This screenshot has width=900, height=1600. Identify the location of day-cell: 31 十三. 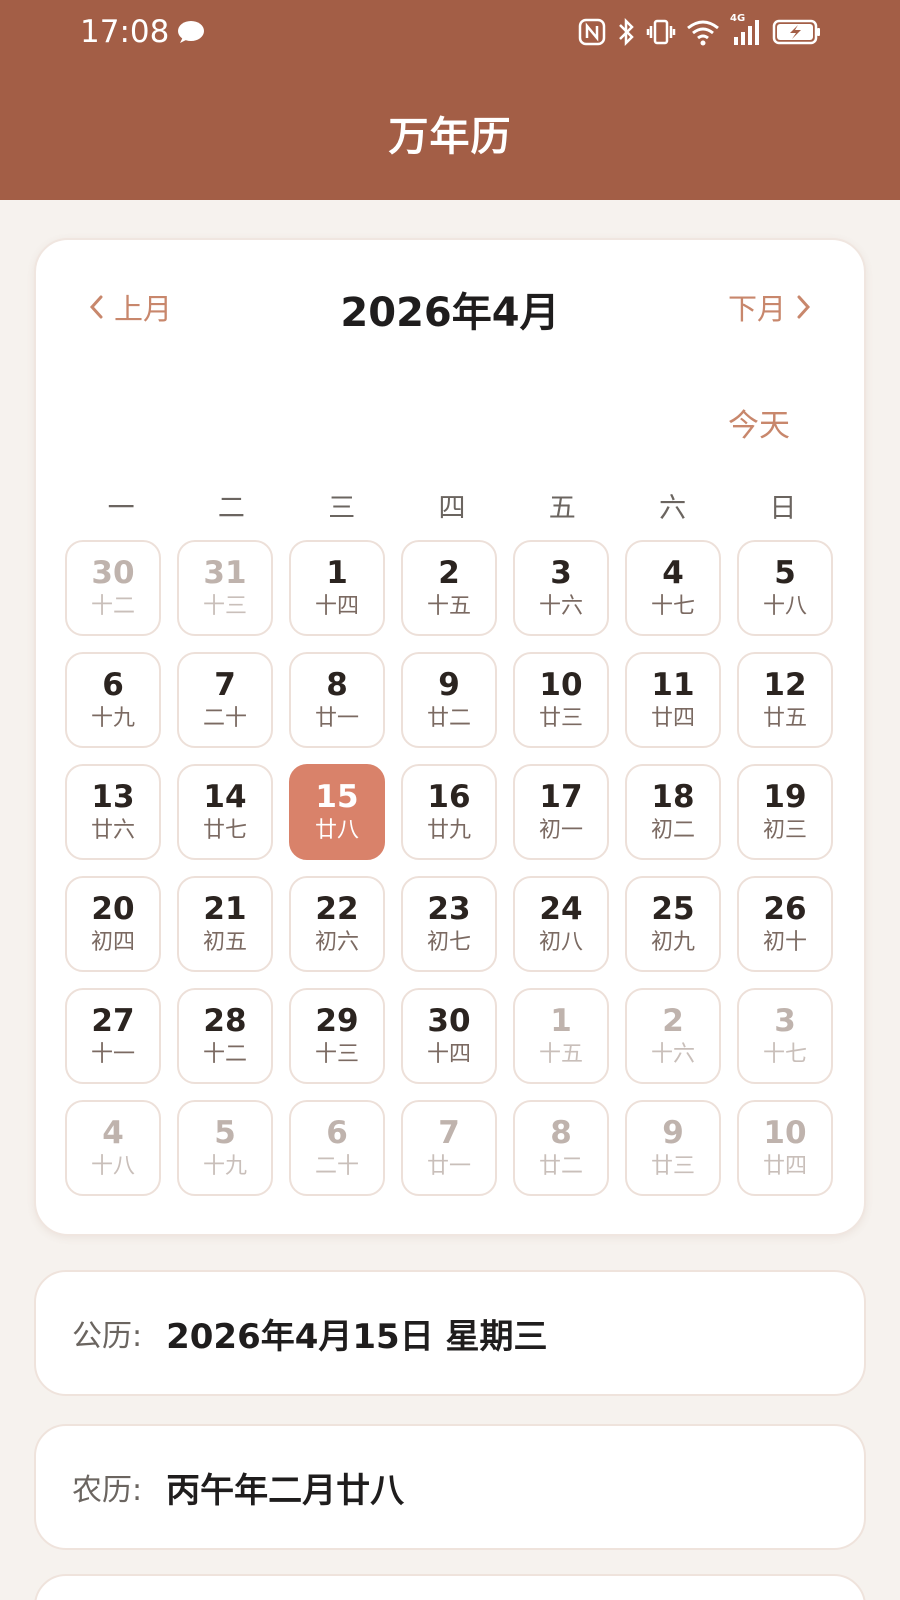
(225, 588).